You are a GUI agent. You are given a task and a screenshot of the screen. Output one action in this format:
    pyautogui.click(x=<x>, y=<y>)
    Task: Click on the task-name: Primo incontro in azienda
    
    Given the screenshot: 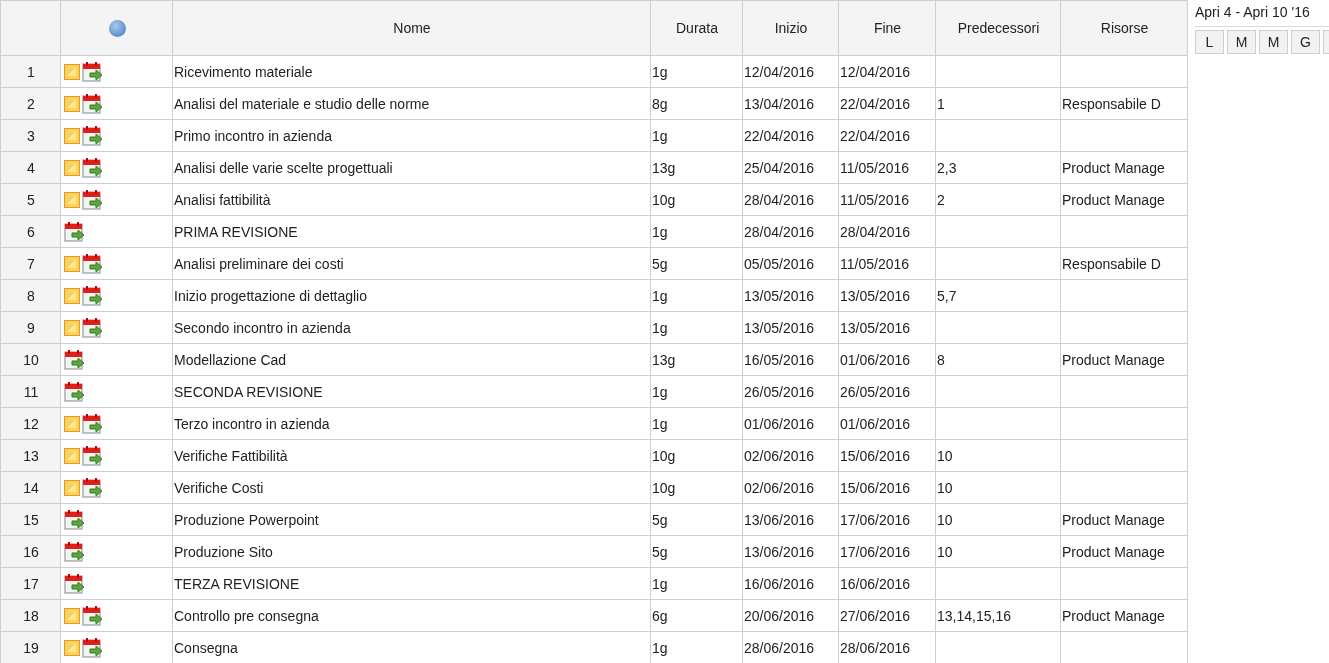 What is the action you would take?
    pyautogui.click(x=411, y=135)
    